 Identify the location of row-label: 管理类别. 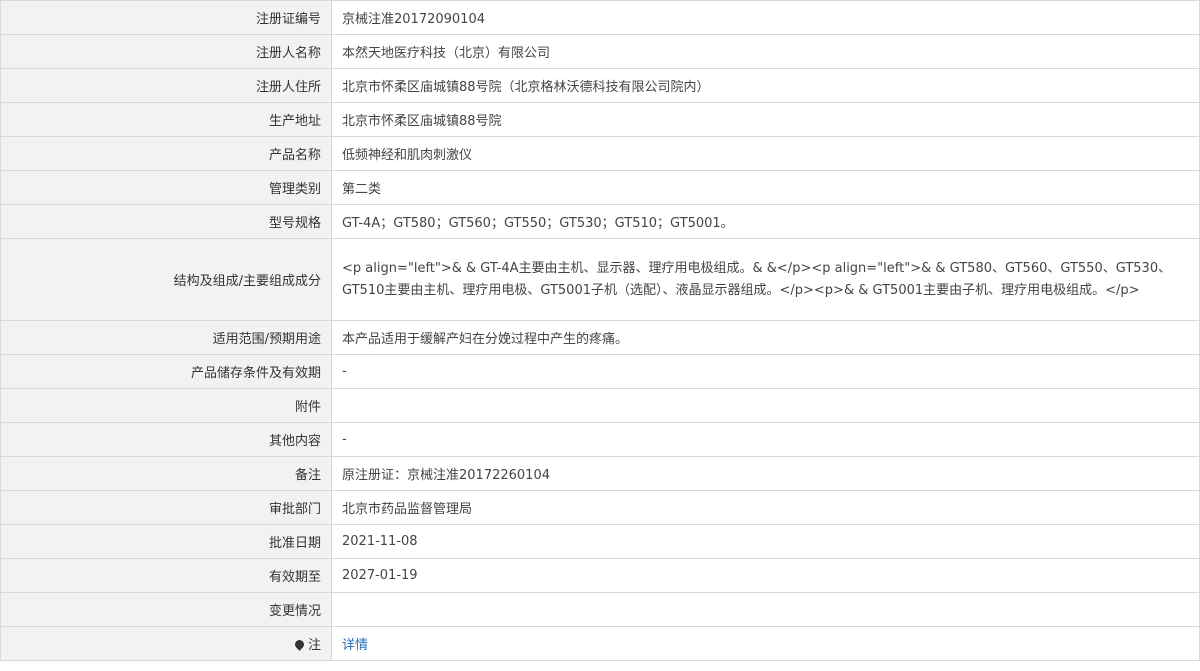
(166, 187).